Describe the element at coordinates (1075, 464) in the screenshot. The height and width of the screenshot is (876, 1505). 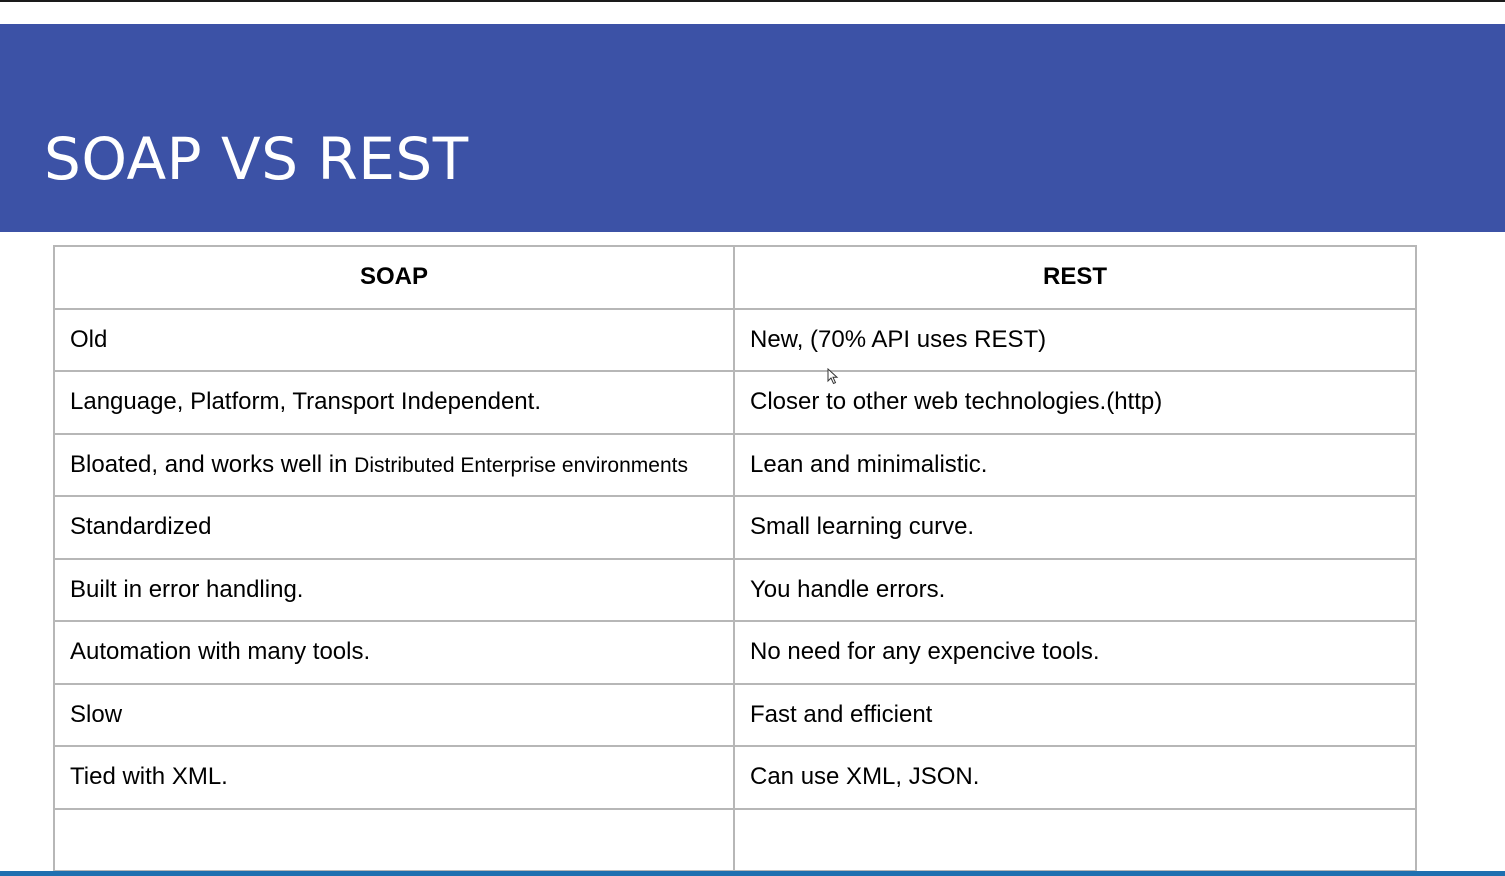
I see `rest-cell: Lean and minimalistic.` at that location.